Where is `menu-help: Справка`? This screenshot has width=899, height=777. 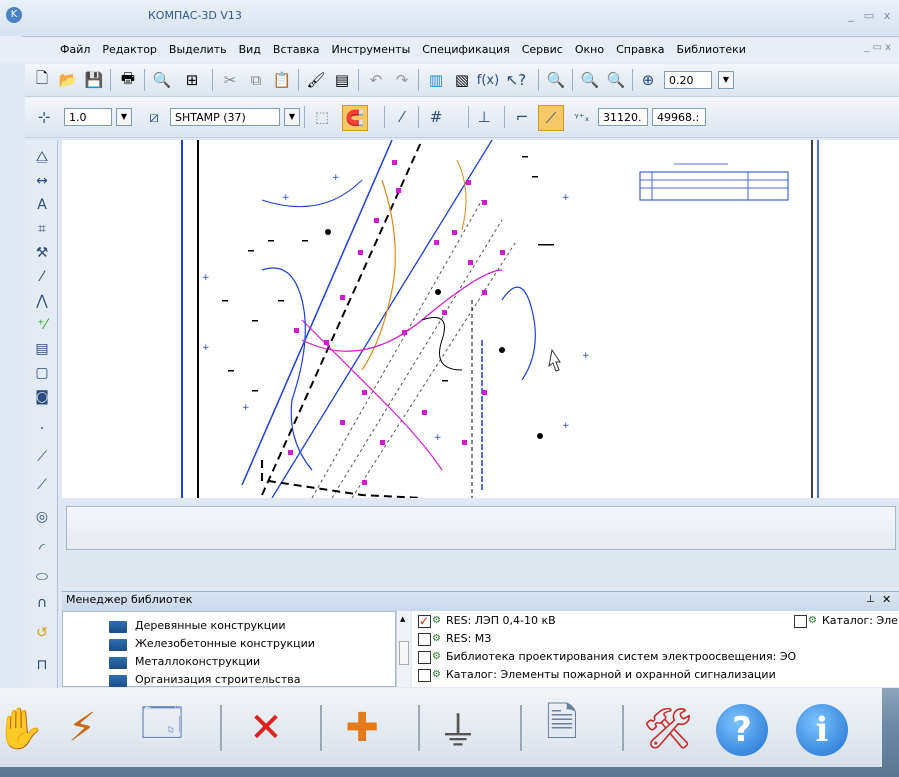
menu-help: Справка is located at coordinates (640, 50).